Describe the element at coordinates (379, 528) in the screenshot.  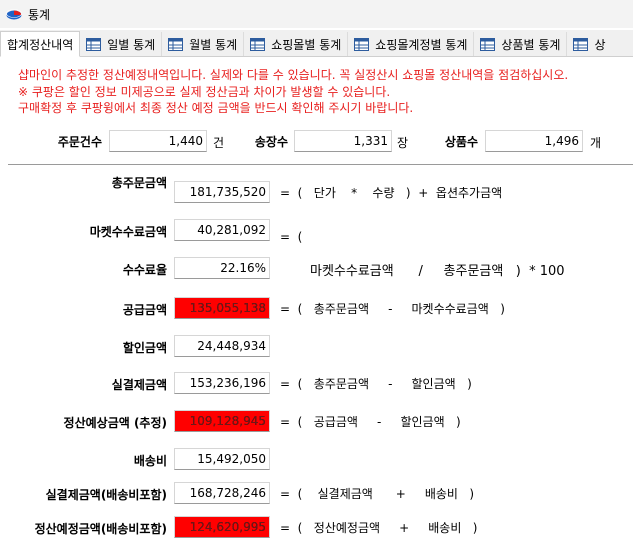
I see `settle-with-shipping-formula: = ( 정산예정금액 + 배송비 )` at that location.